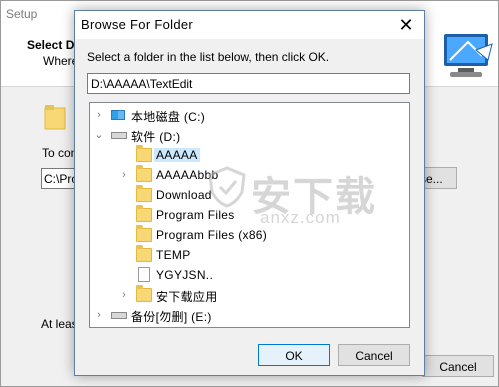 This screenshot has width=499, height=387. What do you see at coordinates (249, 155) in the screenshot?
I see `tree-item-aaaaa: AAAAA` at bounding box center [249, 155].